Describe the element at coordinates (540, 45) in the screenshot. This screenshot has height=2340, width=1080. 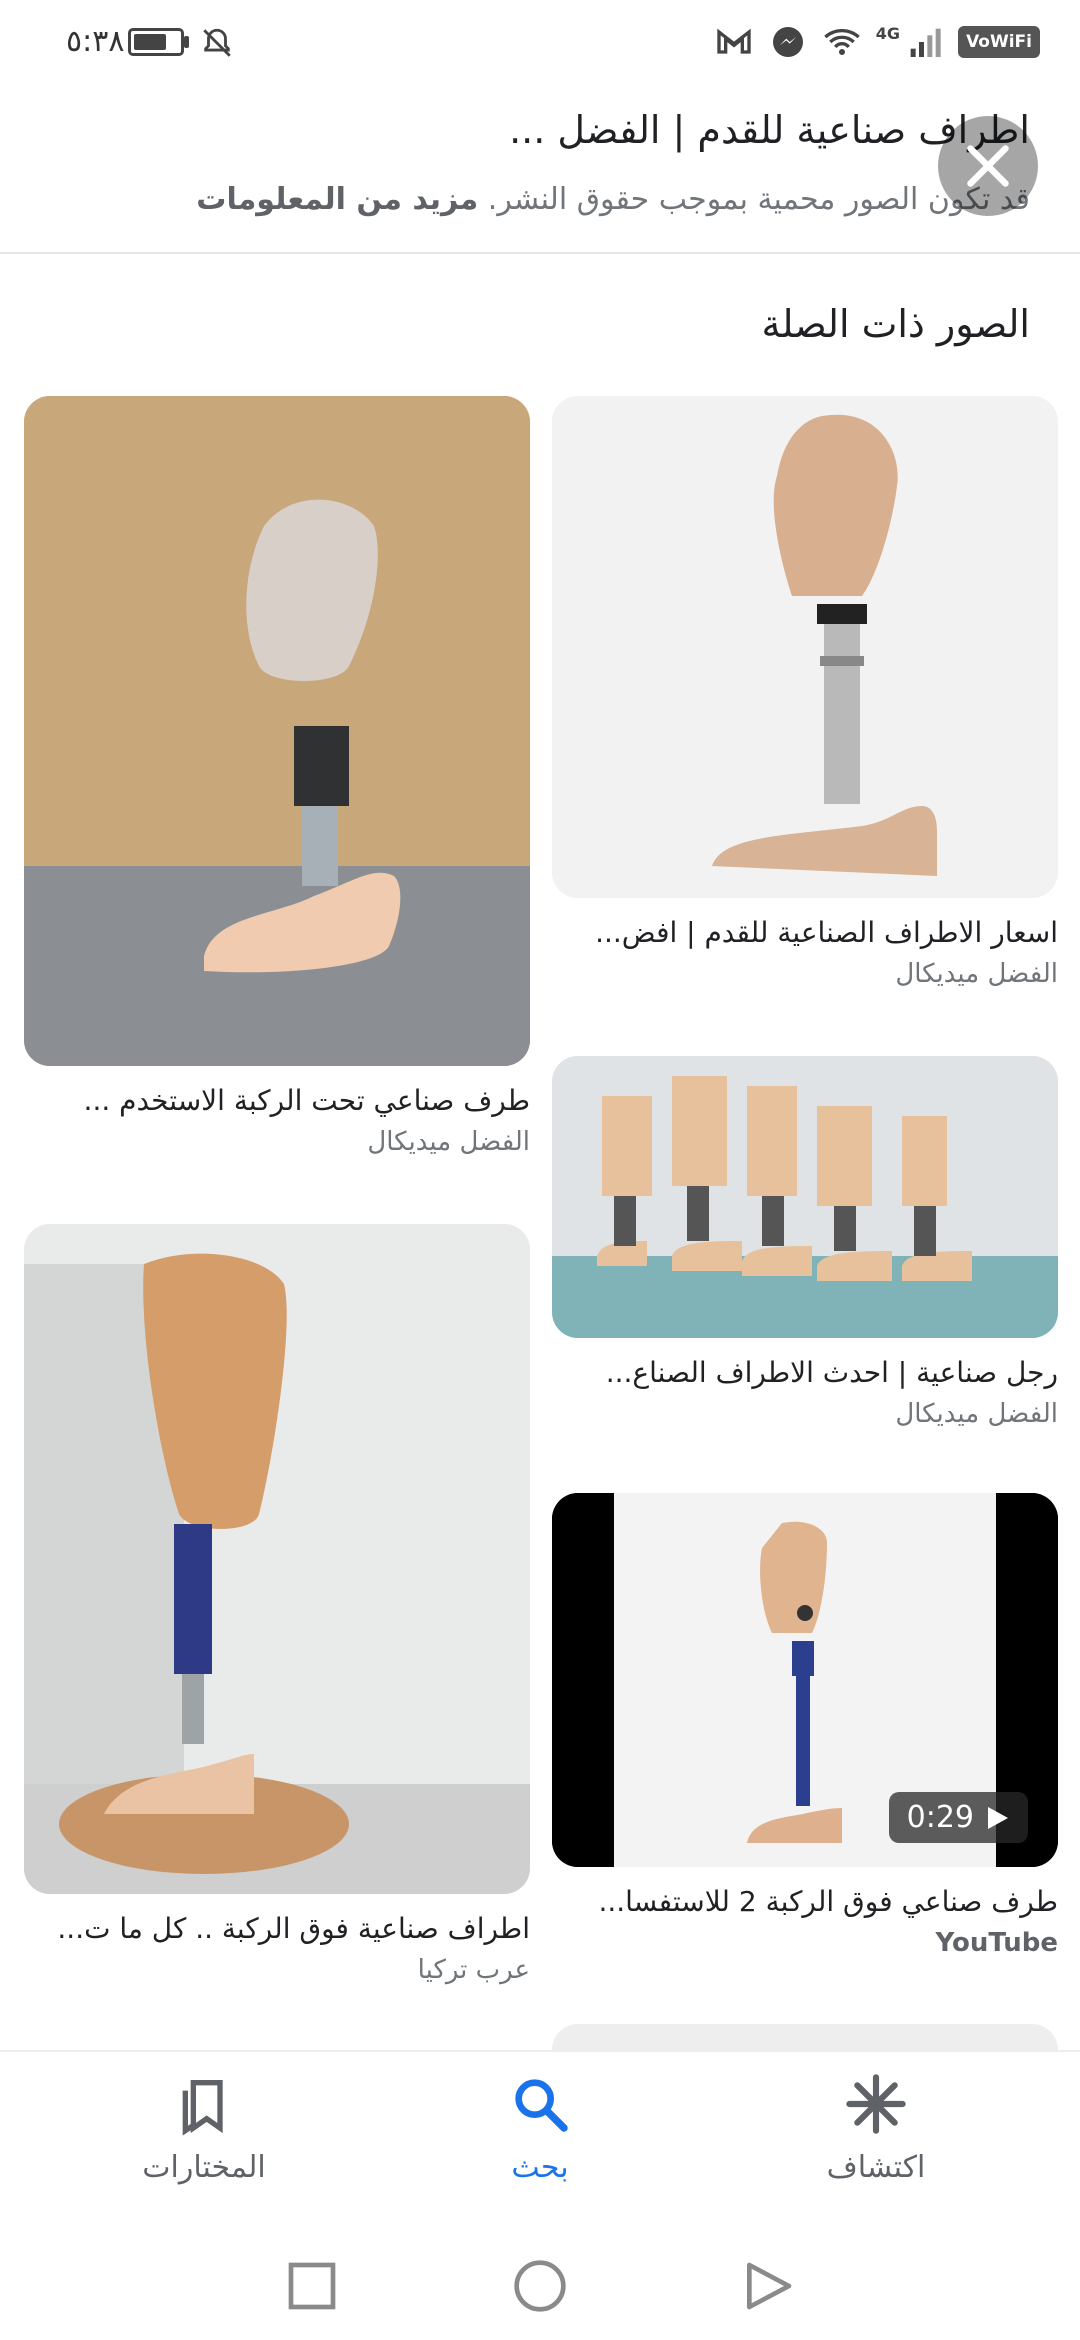
I see `status-bar: ٥:٣٨ 4G VoWiFi` at that location.